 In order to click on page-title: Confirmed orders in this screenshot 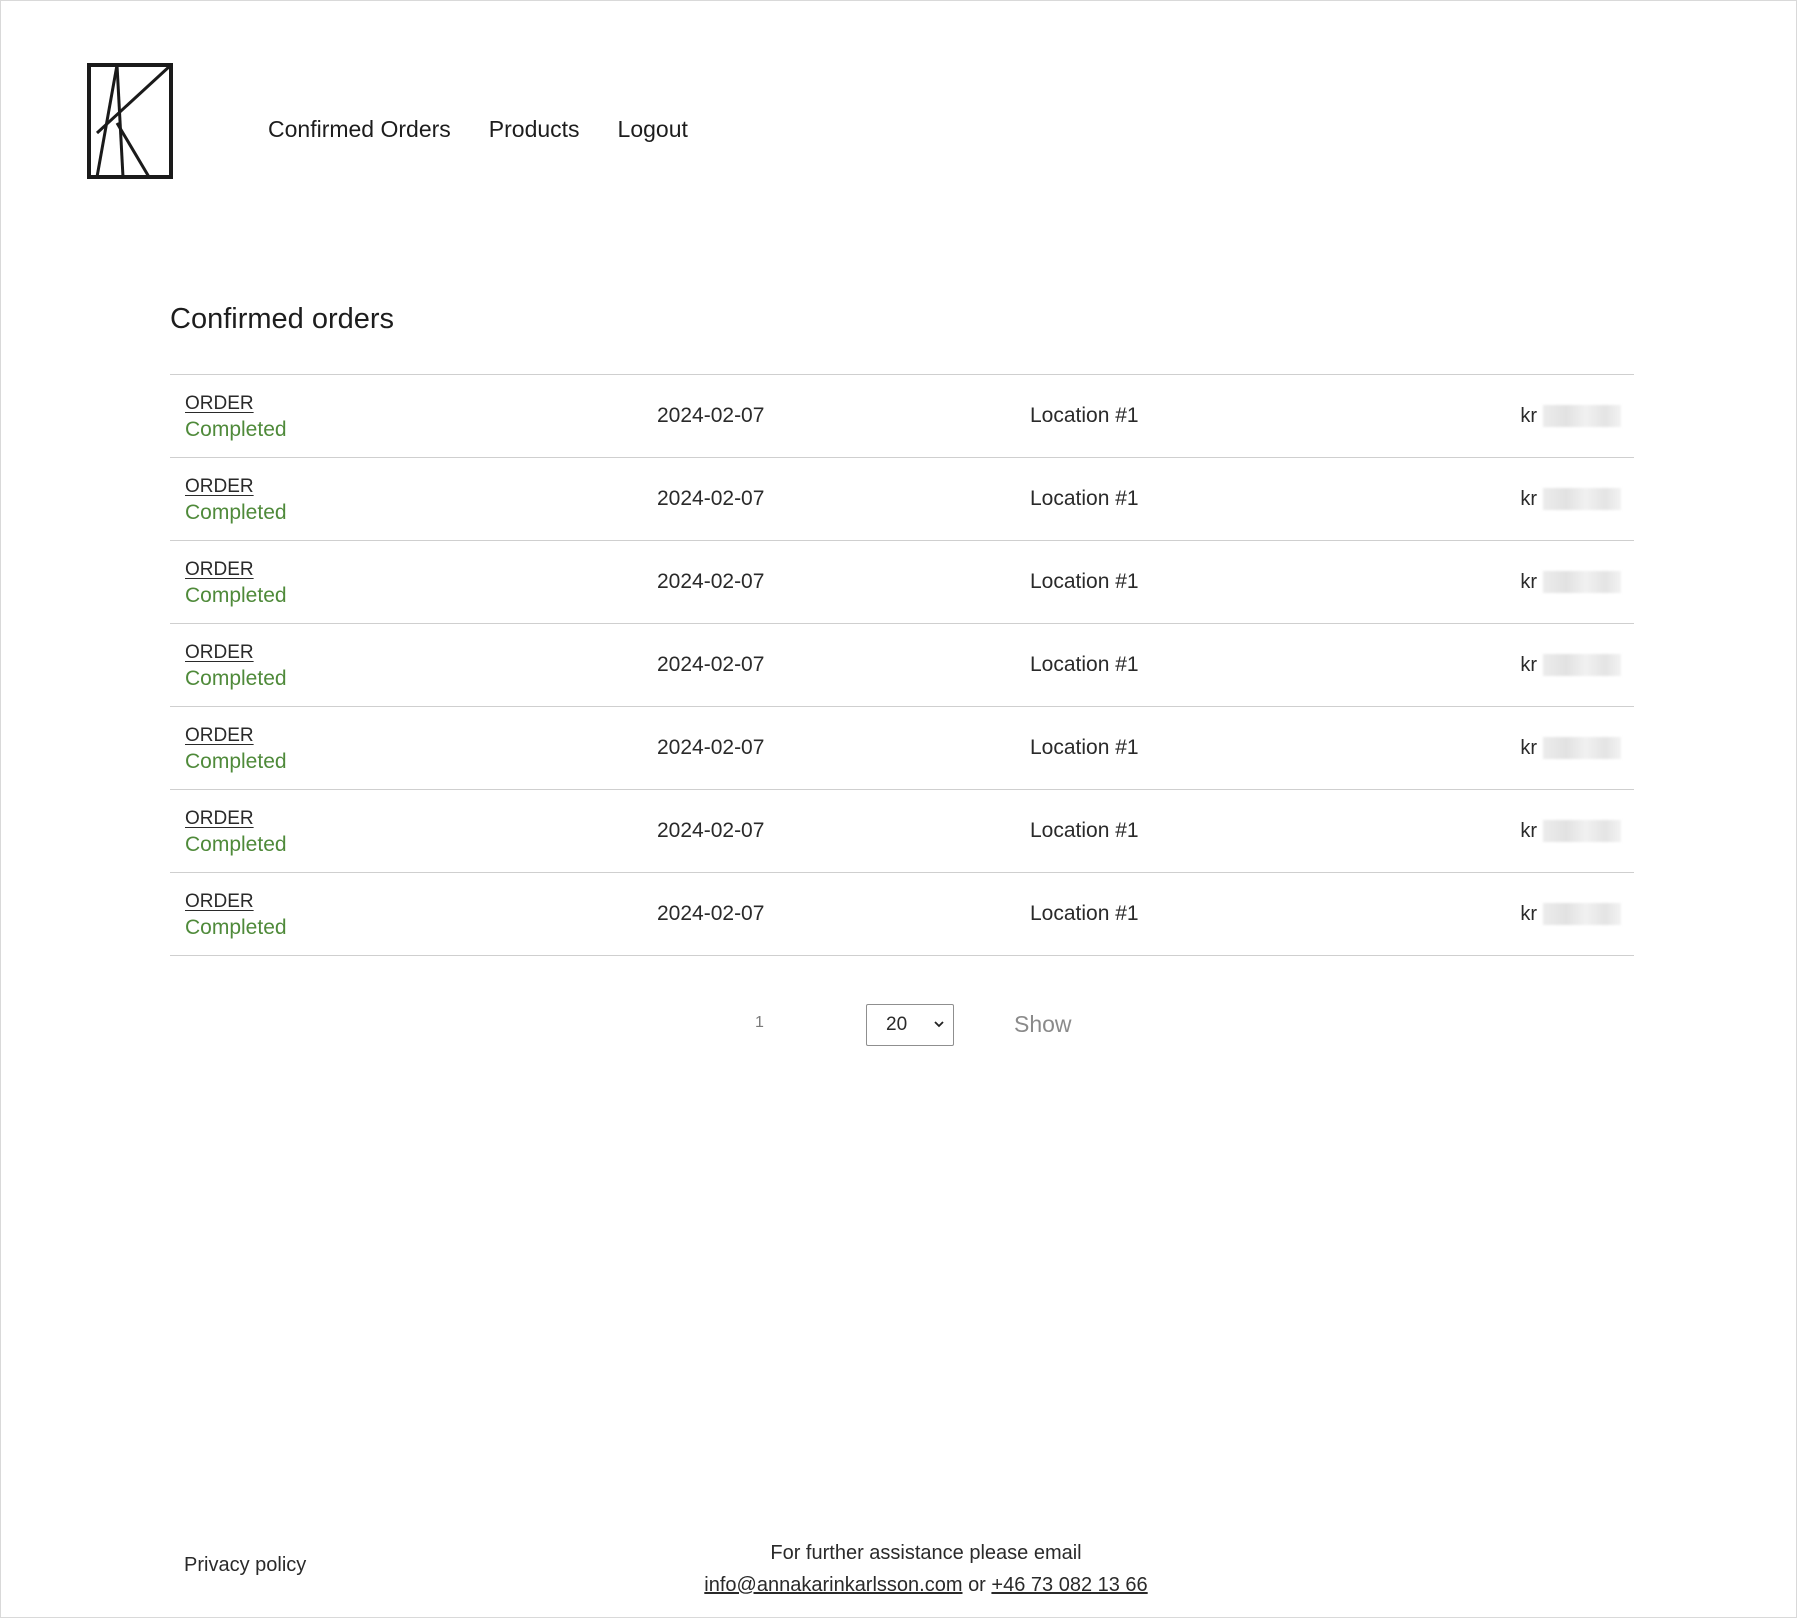, I will do `click(282, 319)`.